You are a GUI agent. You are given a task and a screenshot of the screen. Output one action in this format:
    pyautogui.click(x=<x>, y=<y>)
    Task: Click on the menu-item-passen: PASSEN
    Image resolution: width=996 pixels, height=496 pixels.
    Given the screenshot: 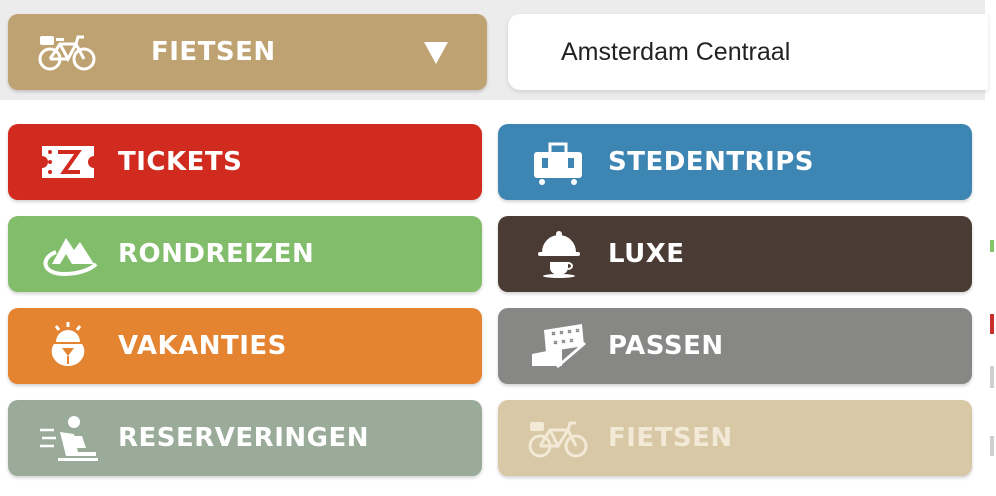 What is the action you would take?
    pyautogui.click(x=735, y=346)
    